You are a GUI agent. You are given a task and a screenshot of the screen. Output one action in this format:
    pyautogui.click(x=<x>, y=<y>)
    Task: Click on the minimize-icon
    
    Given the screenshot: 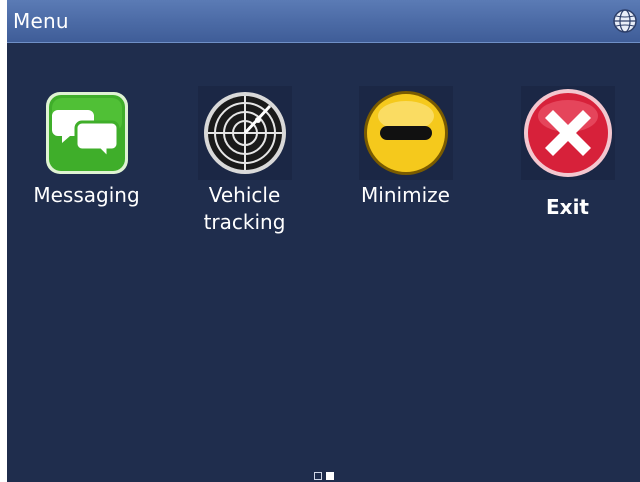 What is the action you would take?
    pyautogui.click(x=405, y=133)
    